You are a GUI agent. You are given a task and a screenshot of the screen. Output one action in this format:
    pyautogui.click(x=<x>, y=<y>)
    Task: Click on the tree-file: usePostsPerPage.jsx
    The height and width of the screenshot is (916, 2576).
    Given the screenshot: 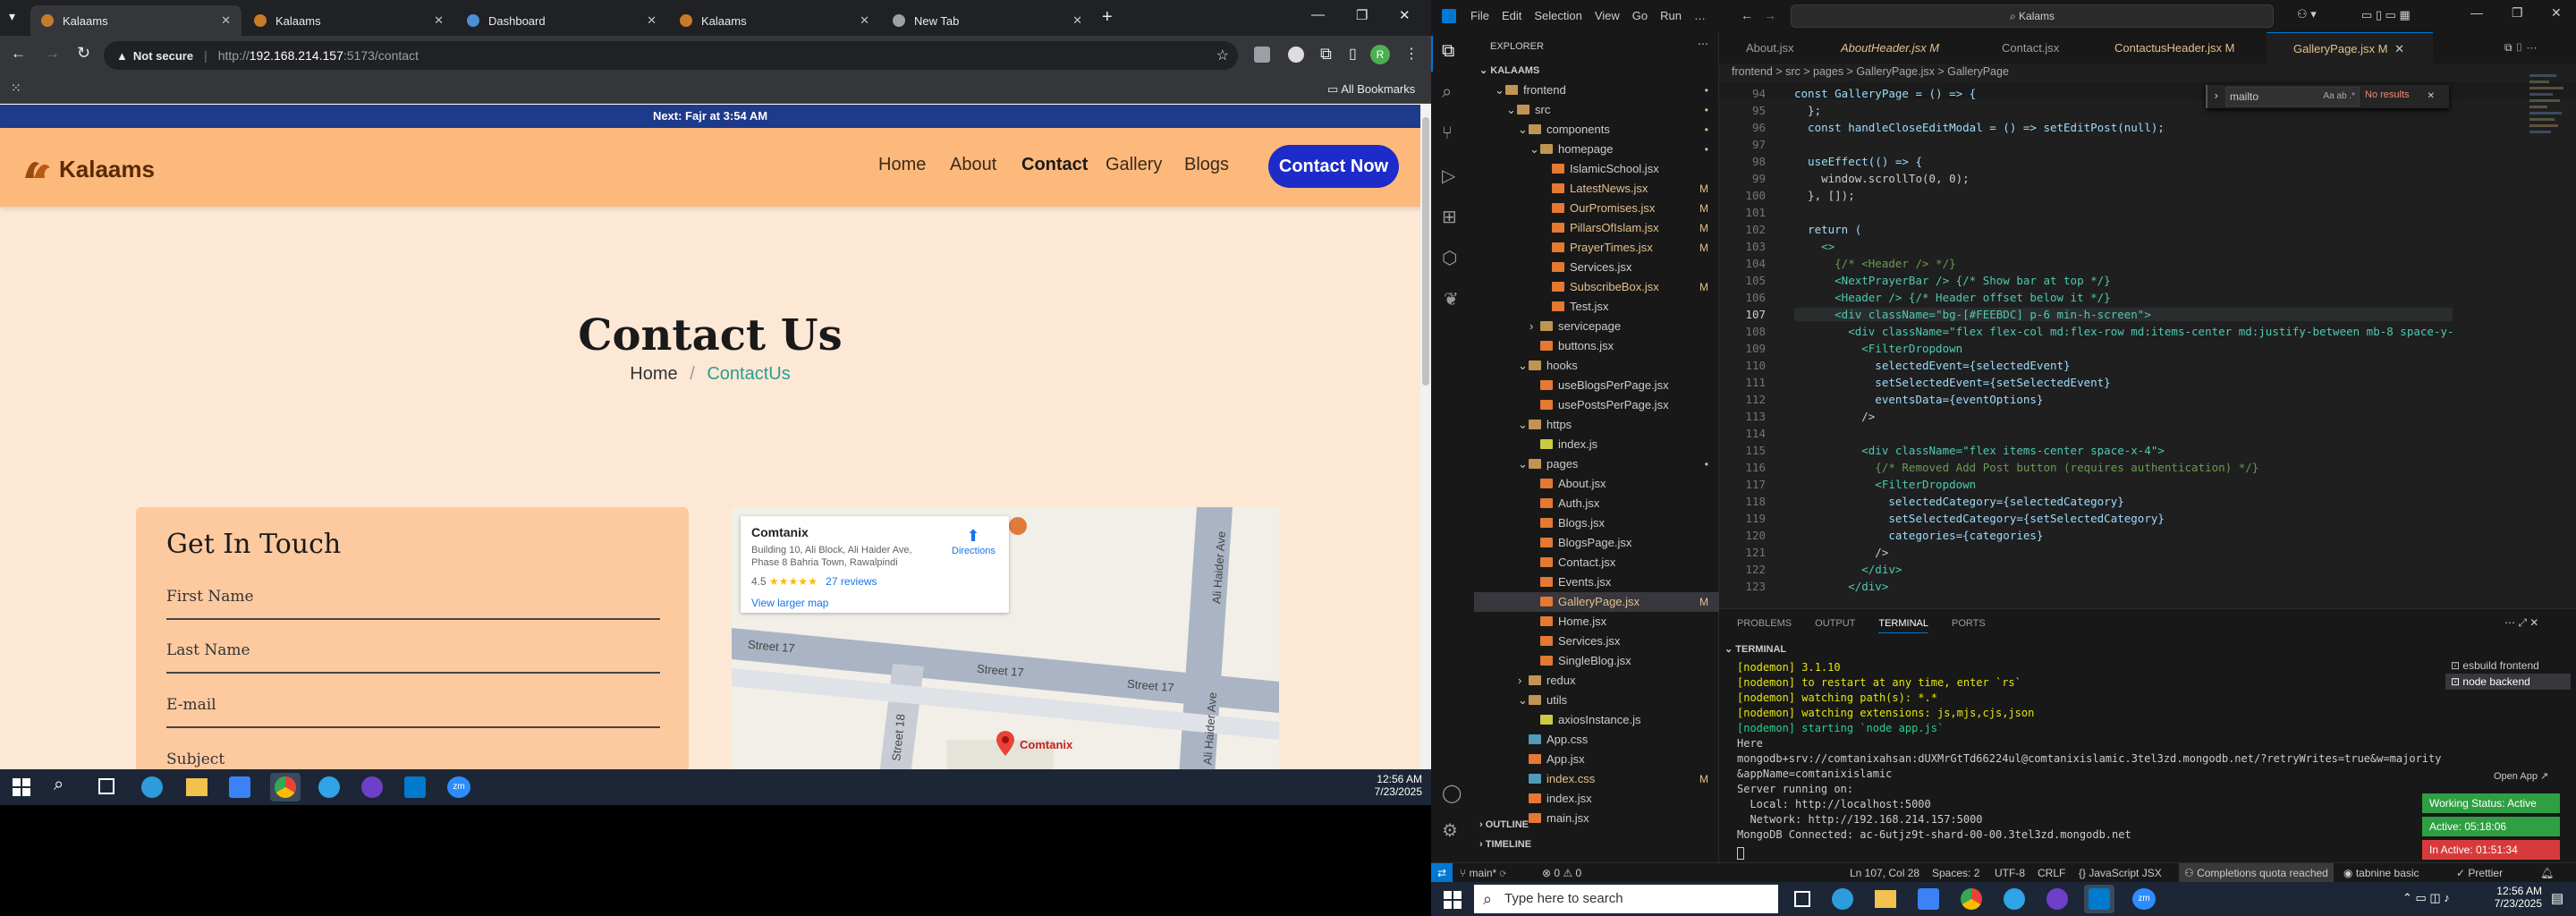 What is the action you would take?
    pyautogui.click(x=1596, y=405)
    